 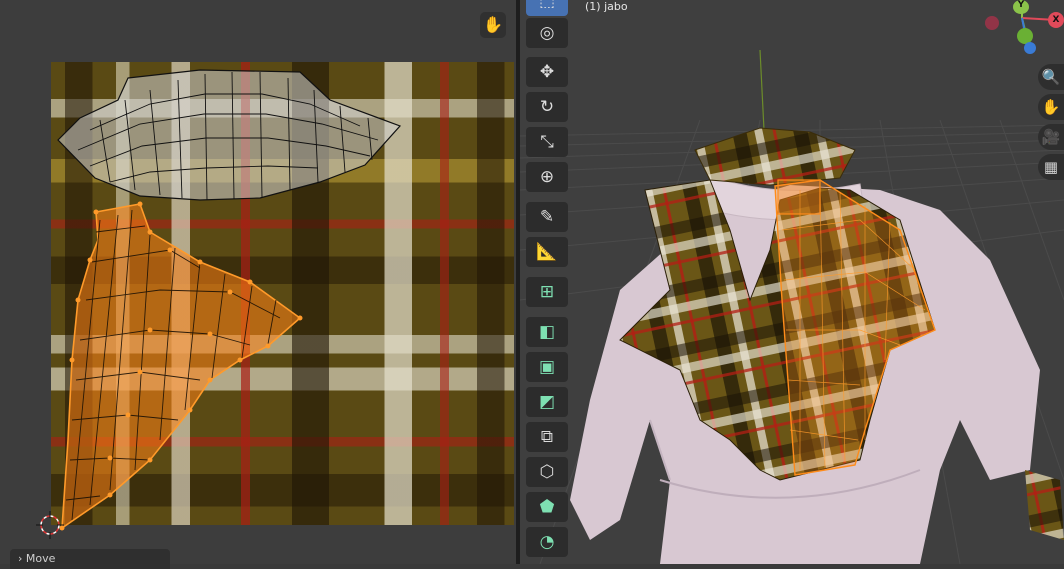 What do you see at coordinates (547, 8) in the screenshot?
I see `select-box-icon: ⬚` at bounding box center [547, 8].